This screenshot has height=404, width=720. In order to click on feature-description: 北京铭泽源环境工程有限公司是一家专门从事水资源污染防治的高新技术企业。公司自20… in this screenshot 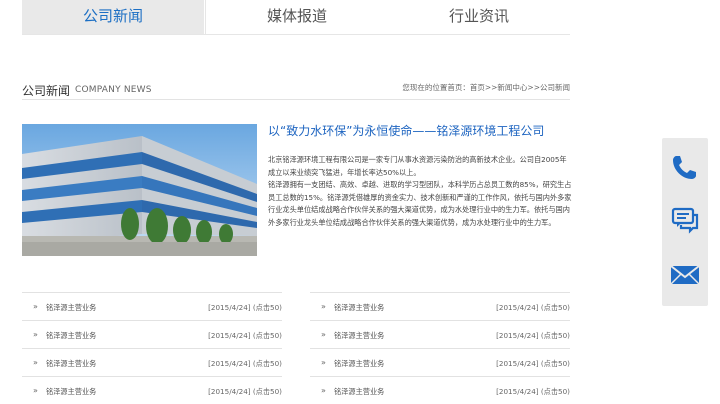, I will do `click(420, 191)`.